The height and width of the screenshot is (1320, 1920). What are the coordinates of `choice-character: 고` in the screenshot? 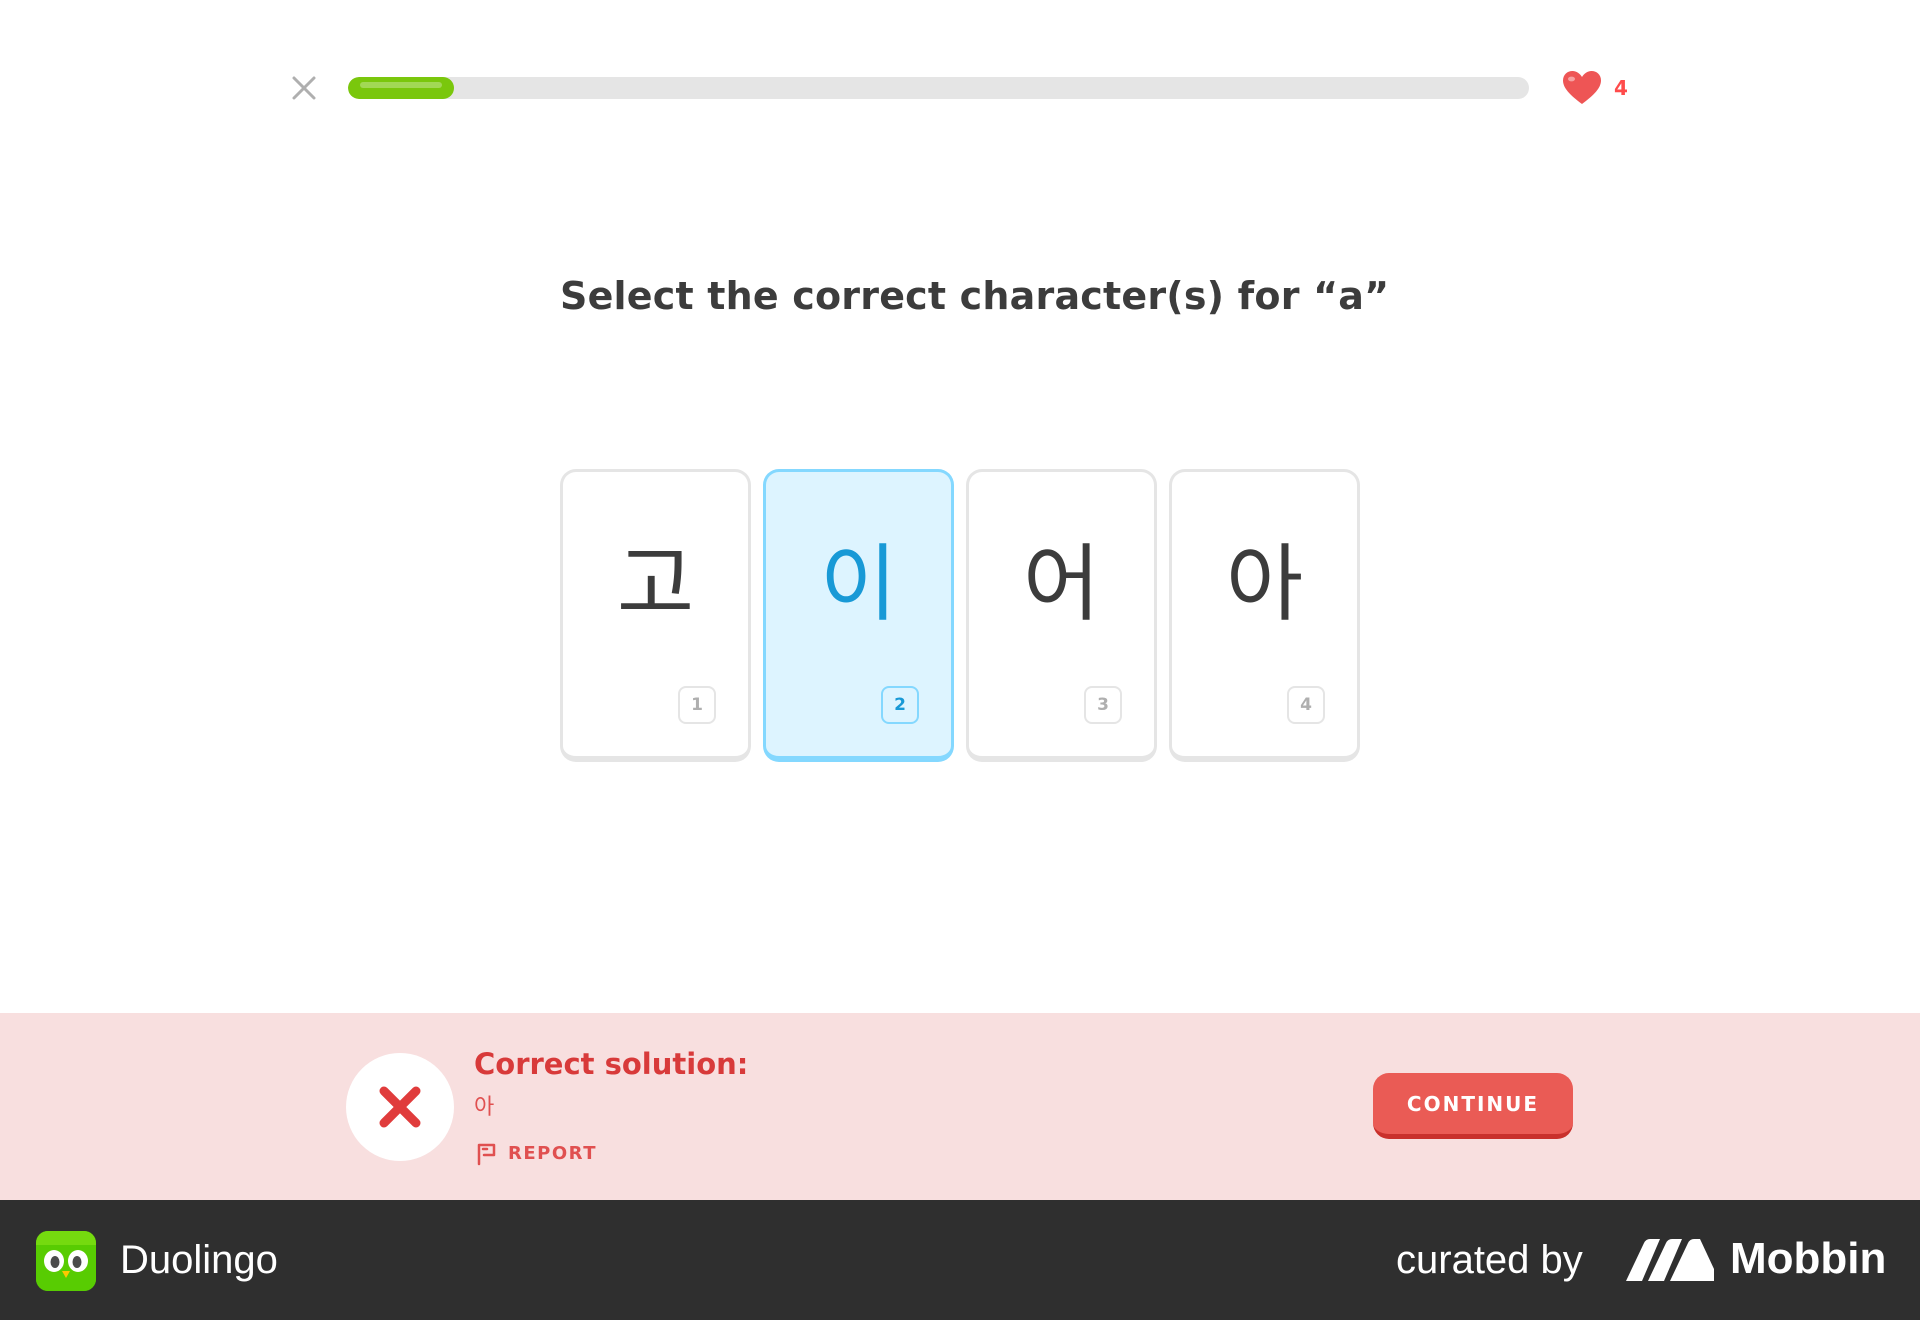 It's located at (655, 584).